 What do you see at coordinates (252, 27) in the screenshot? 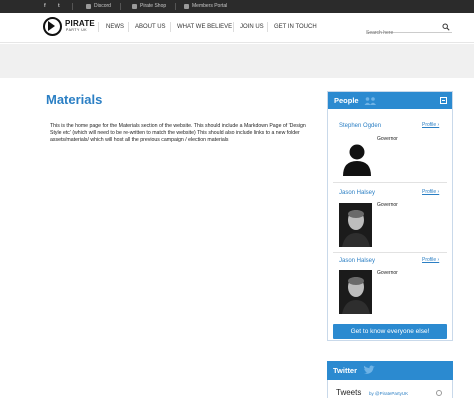
I see `nav-item-join: JOIN US` at bounding box center [252, 27].